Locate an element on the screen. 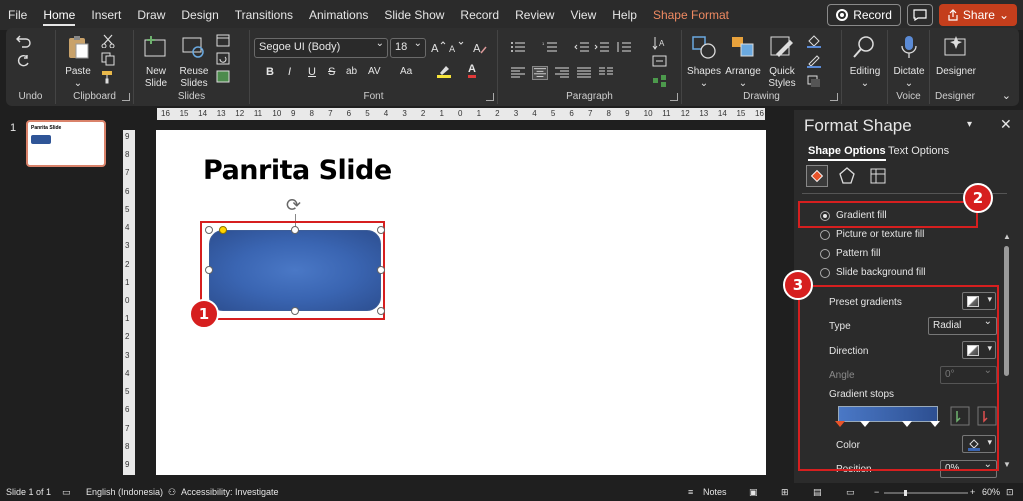  italic-button: I is located at coordinates (289, 72).